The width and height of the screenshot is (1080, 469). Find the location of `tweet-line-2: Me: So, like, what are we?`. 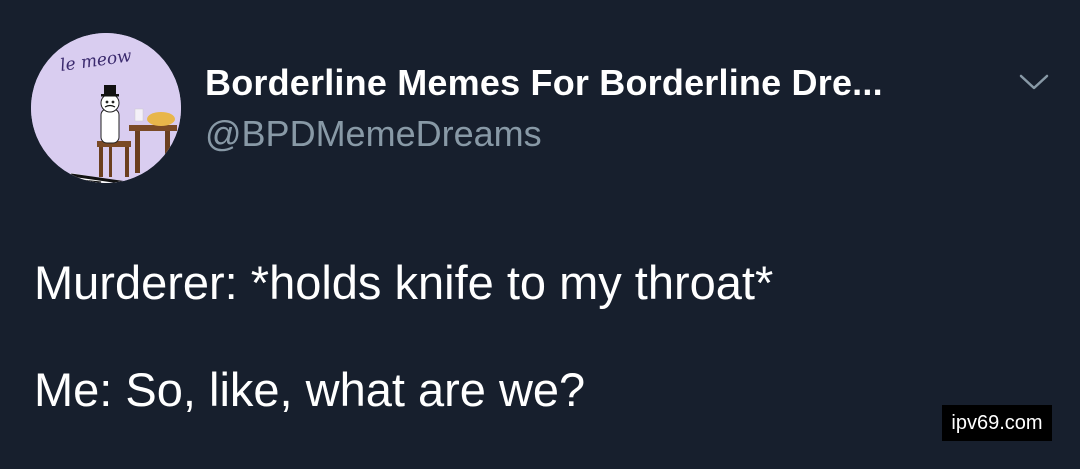

tweet-line-2: Me: So, like, what are we? is located at coordinates (310, 389).